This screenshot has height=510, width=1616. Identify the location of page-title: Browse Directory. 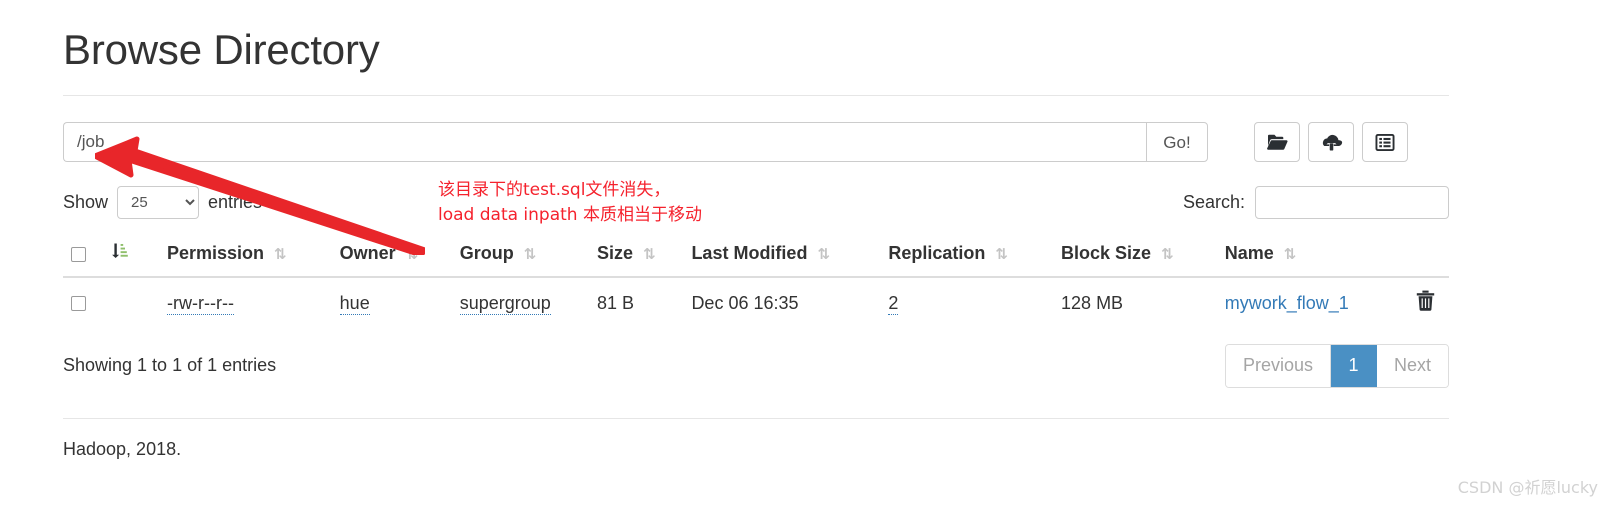
(221, 49).